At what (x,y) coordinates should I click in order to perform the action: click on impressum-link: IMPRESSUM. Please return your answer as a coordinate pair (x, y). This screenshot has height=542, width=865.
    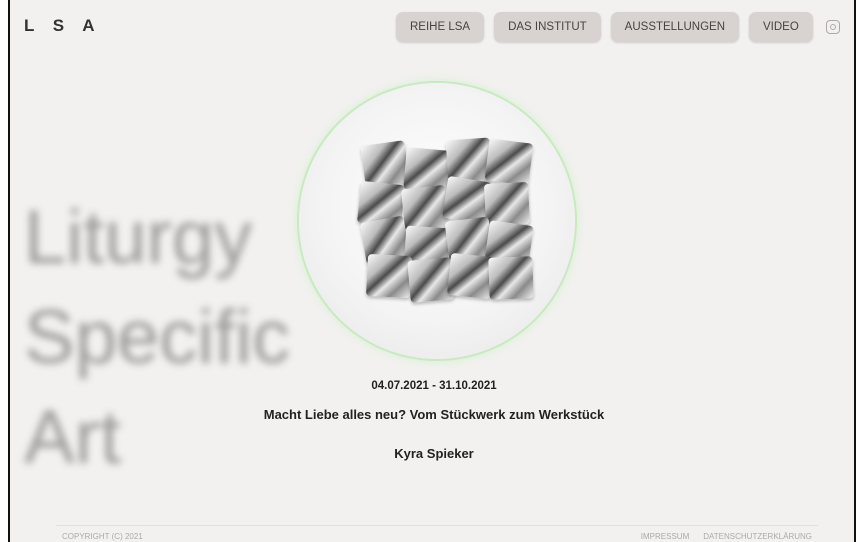
    Looking at the image, I should click on (665, 536).